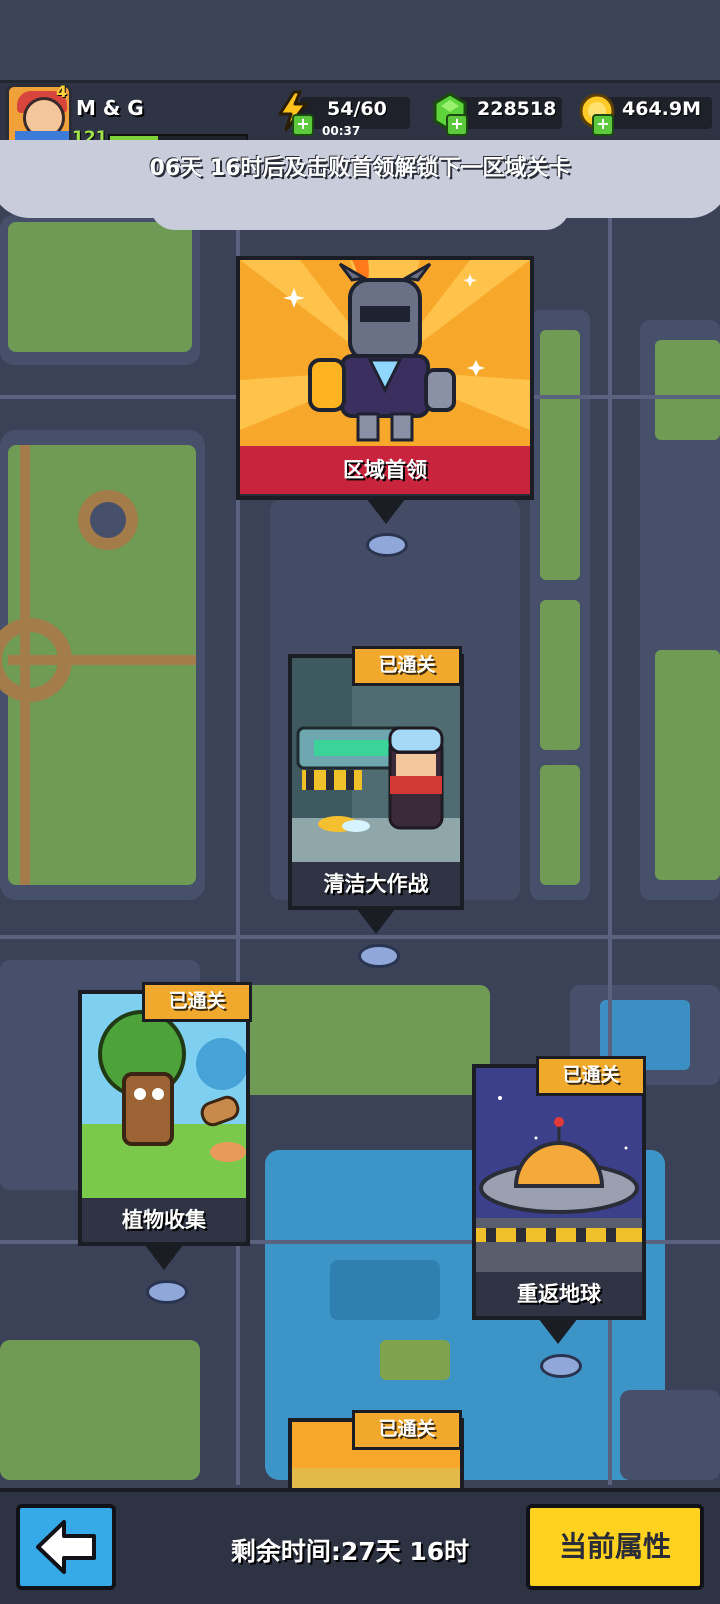 Image resolution: width=720 pixels, height=1604 pixels. What do you see at coordinates (387, 545) in the screenshot?
I see `boss-stage-node` at bounding box center [387, 545].